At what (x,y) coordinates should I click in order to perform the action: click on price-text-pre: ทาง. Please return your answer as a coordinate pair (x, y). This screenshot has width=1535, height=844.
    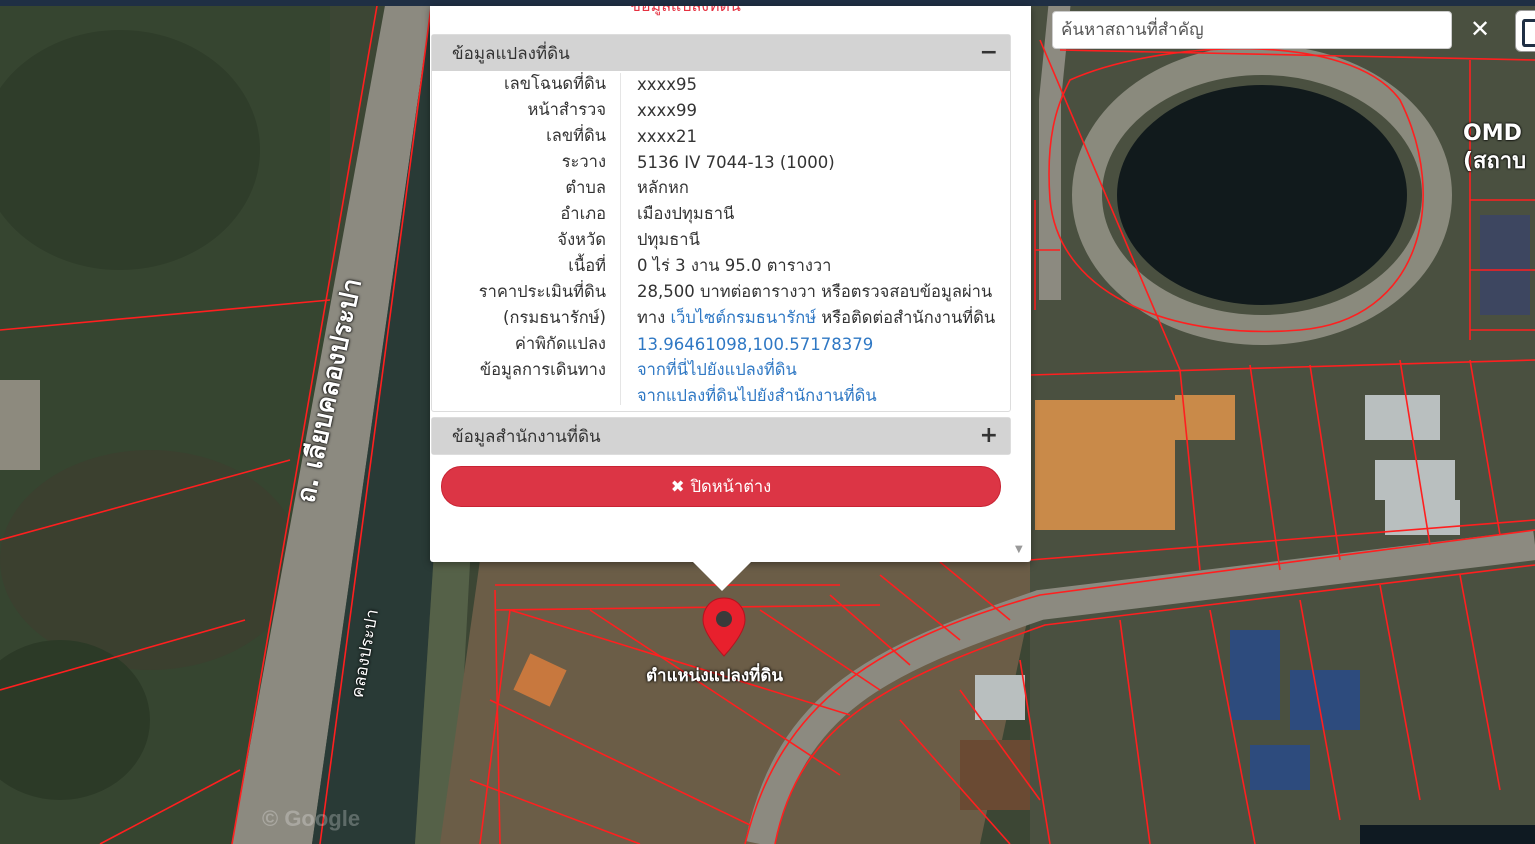
    Looking at the image, I should click on (654, 317).